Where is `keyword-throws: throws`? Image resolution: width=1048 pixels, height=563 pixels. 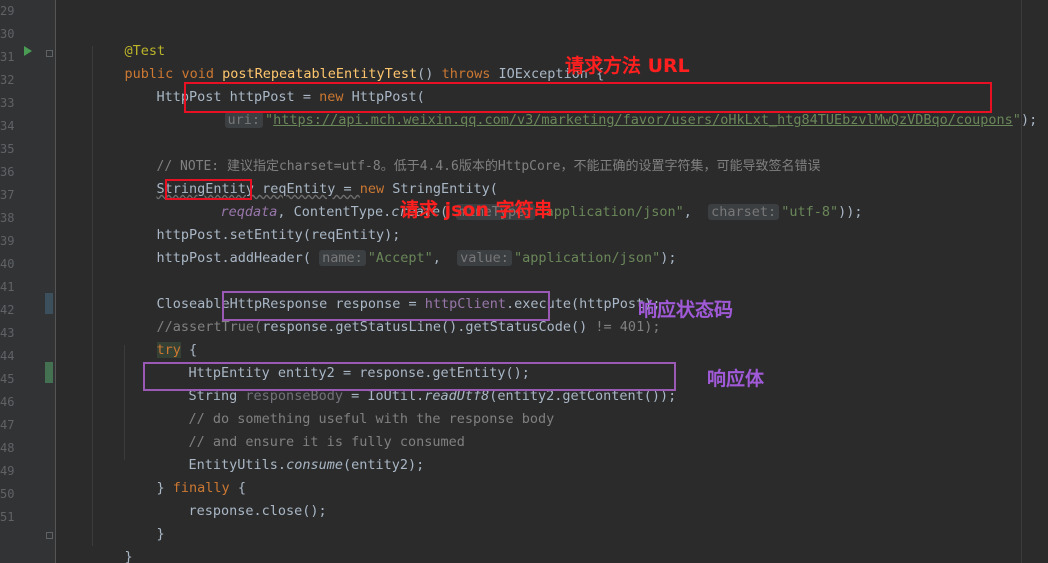 keyword-throws: throws is located at coordinates (466, 74).